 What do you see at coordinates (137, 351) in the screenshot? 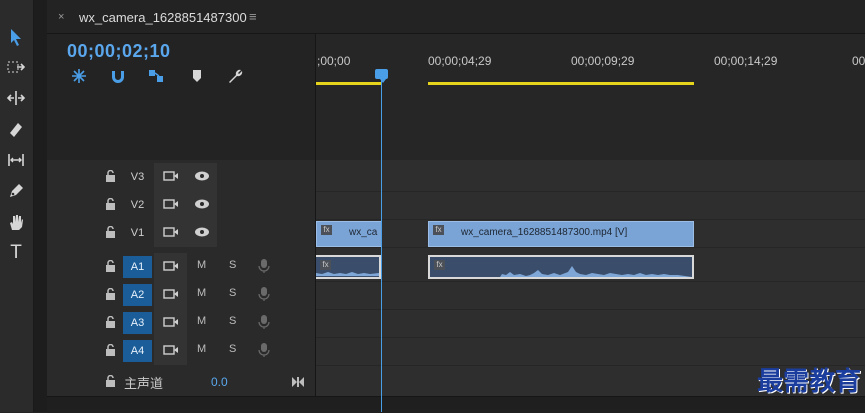
I see `track-name: A4` at bounding box center [137, 351].